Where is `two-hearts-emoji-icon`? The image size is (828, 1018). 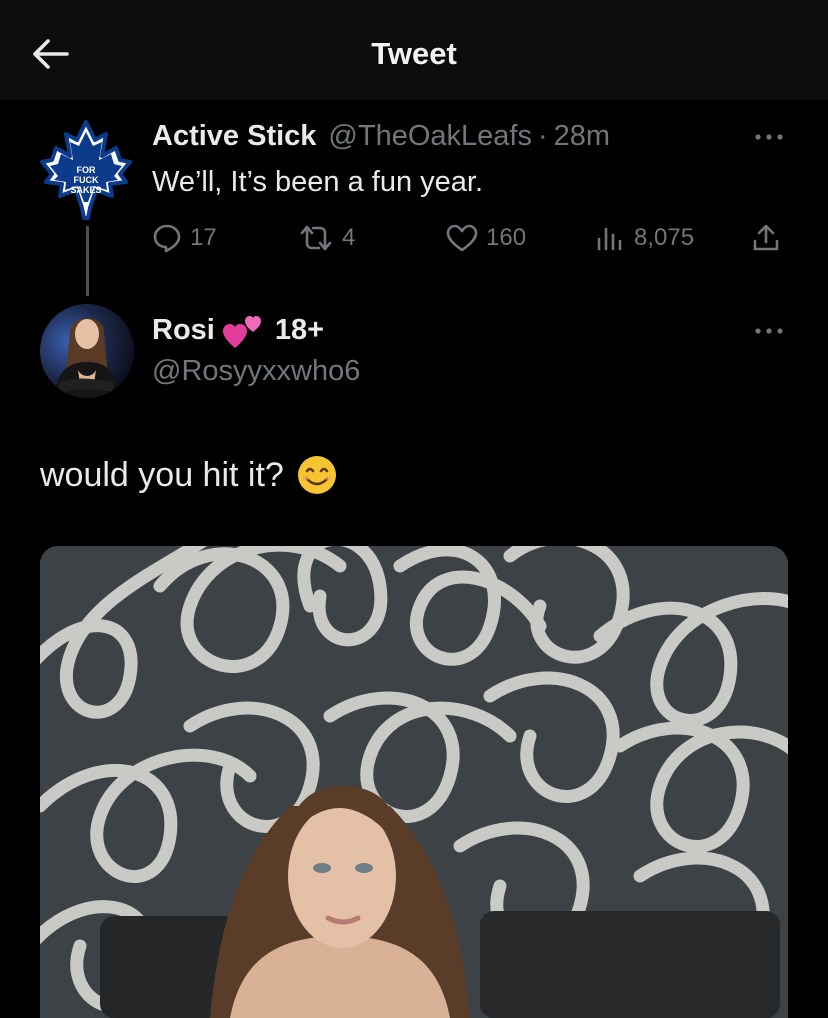 two-hearts-emoji-icon is located at coordinates (241, 332).